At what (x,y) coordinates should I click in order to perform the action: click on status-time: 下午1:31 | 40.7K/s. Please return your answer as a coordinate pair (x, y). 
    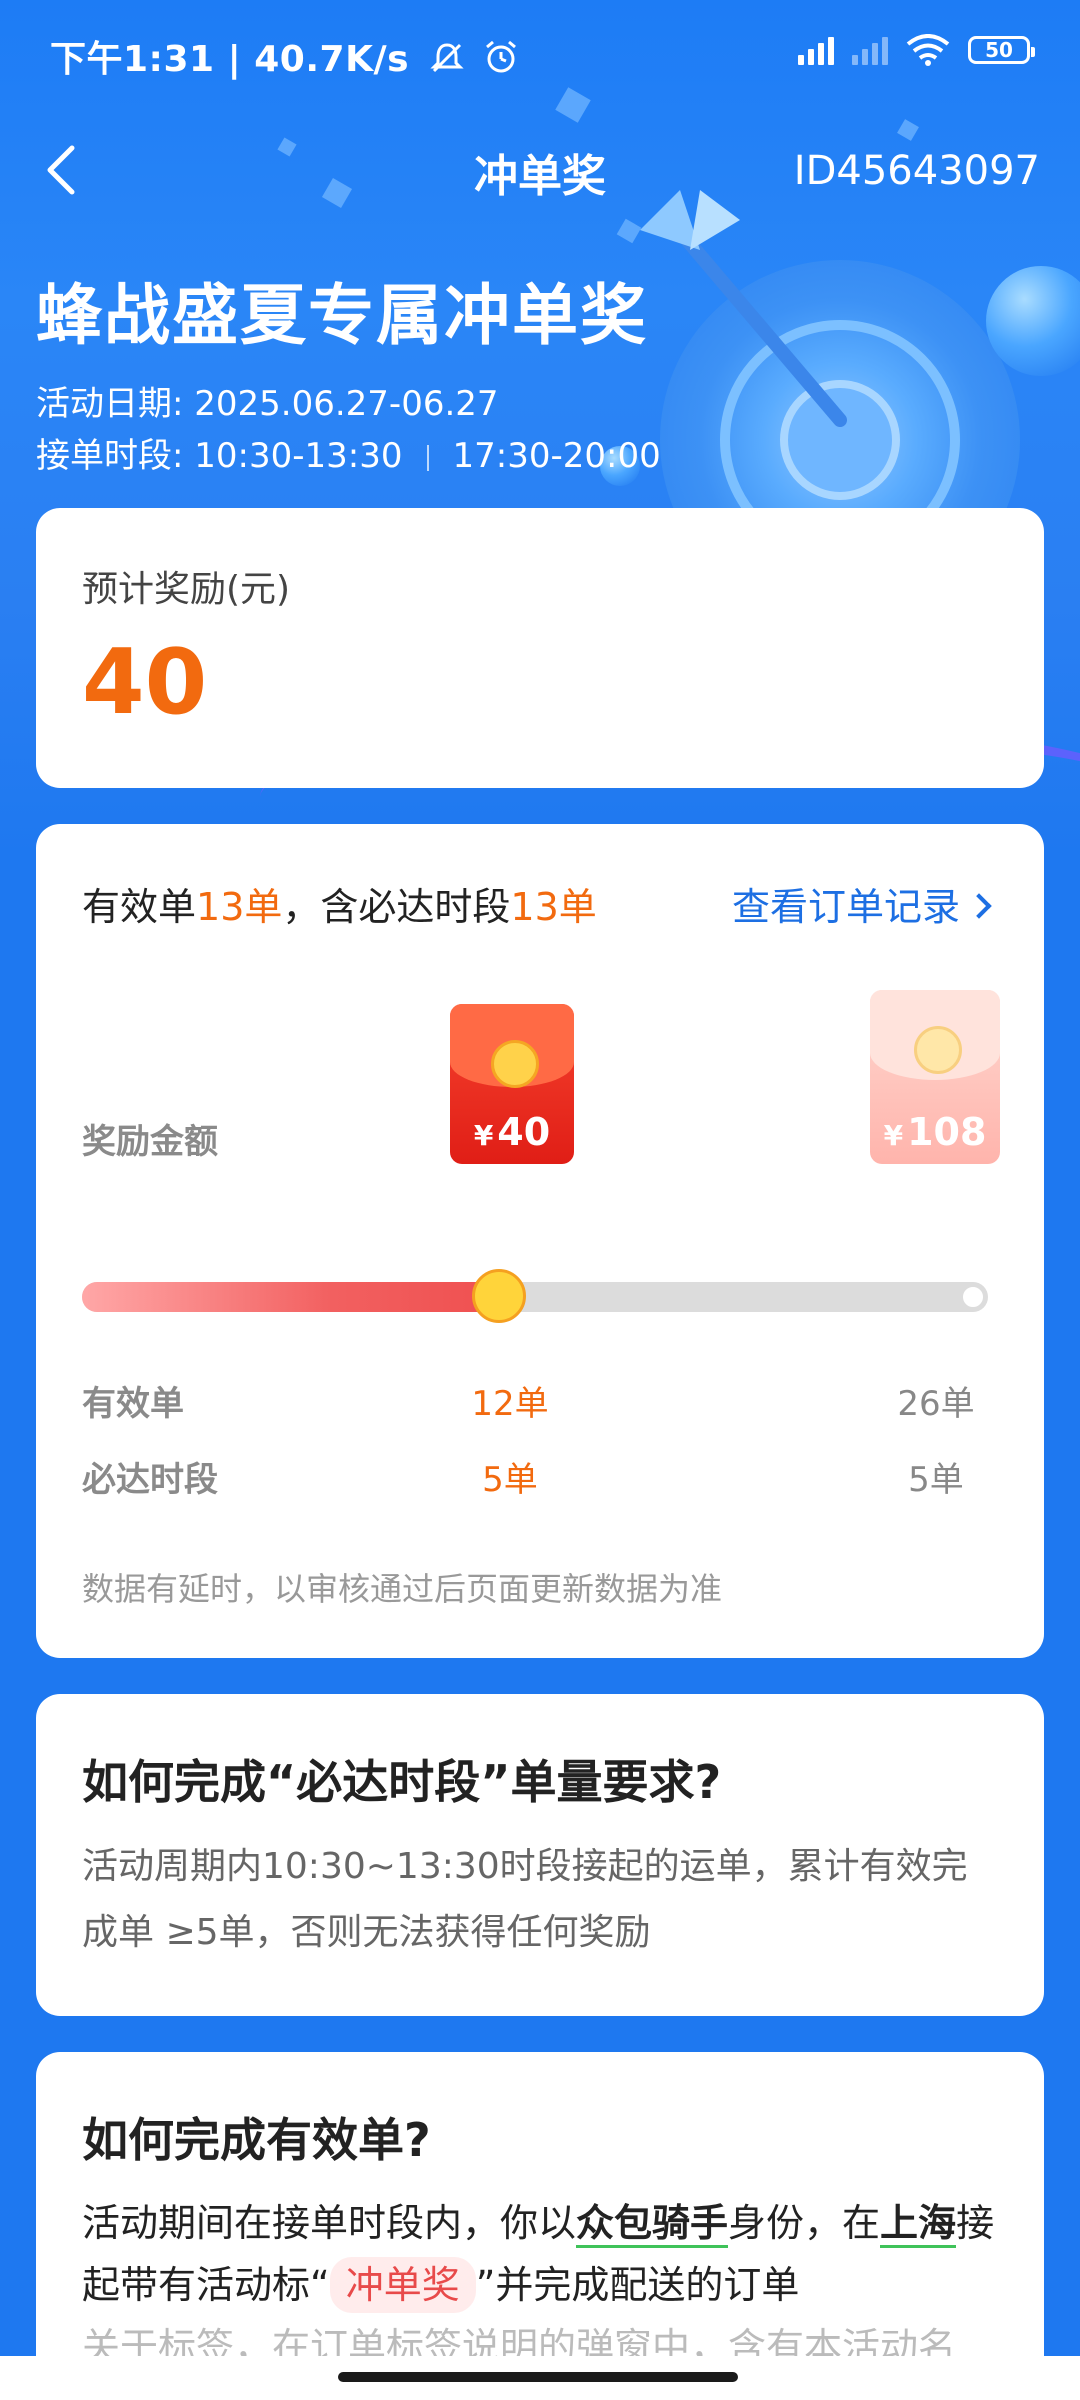
    Looking at the image, I should click on (284, 56).